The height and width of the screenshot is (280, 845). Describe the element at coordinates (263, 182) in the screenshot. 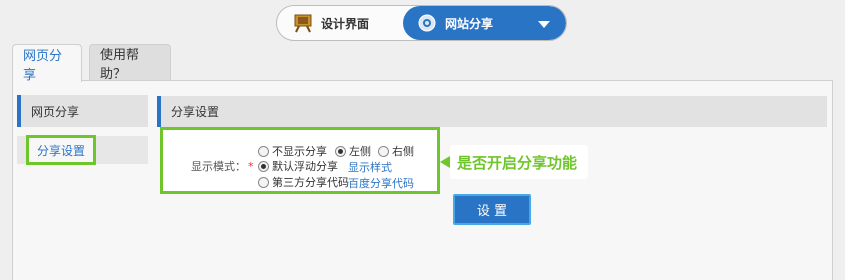

I see `radio-third-party` at that location.